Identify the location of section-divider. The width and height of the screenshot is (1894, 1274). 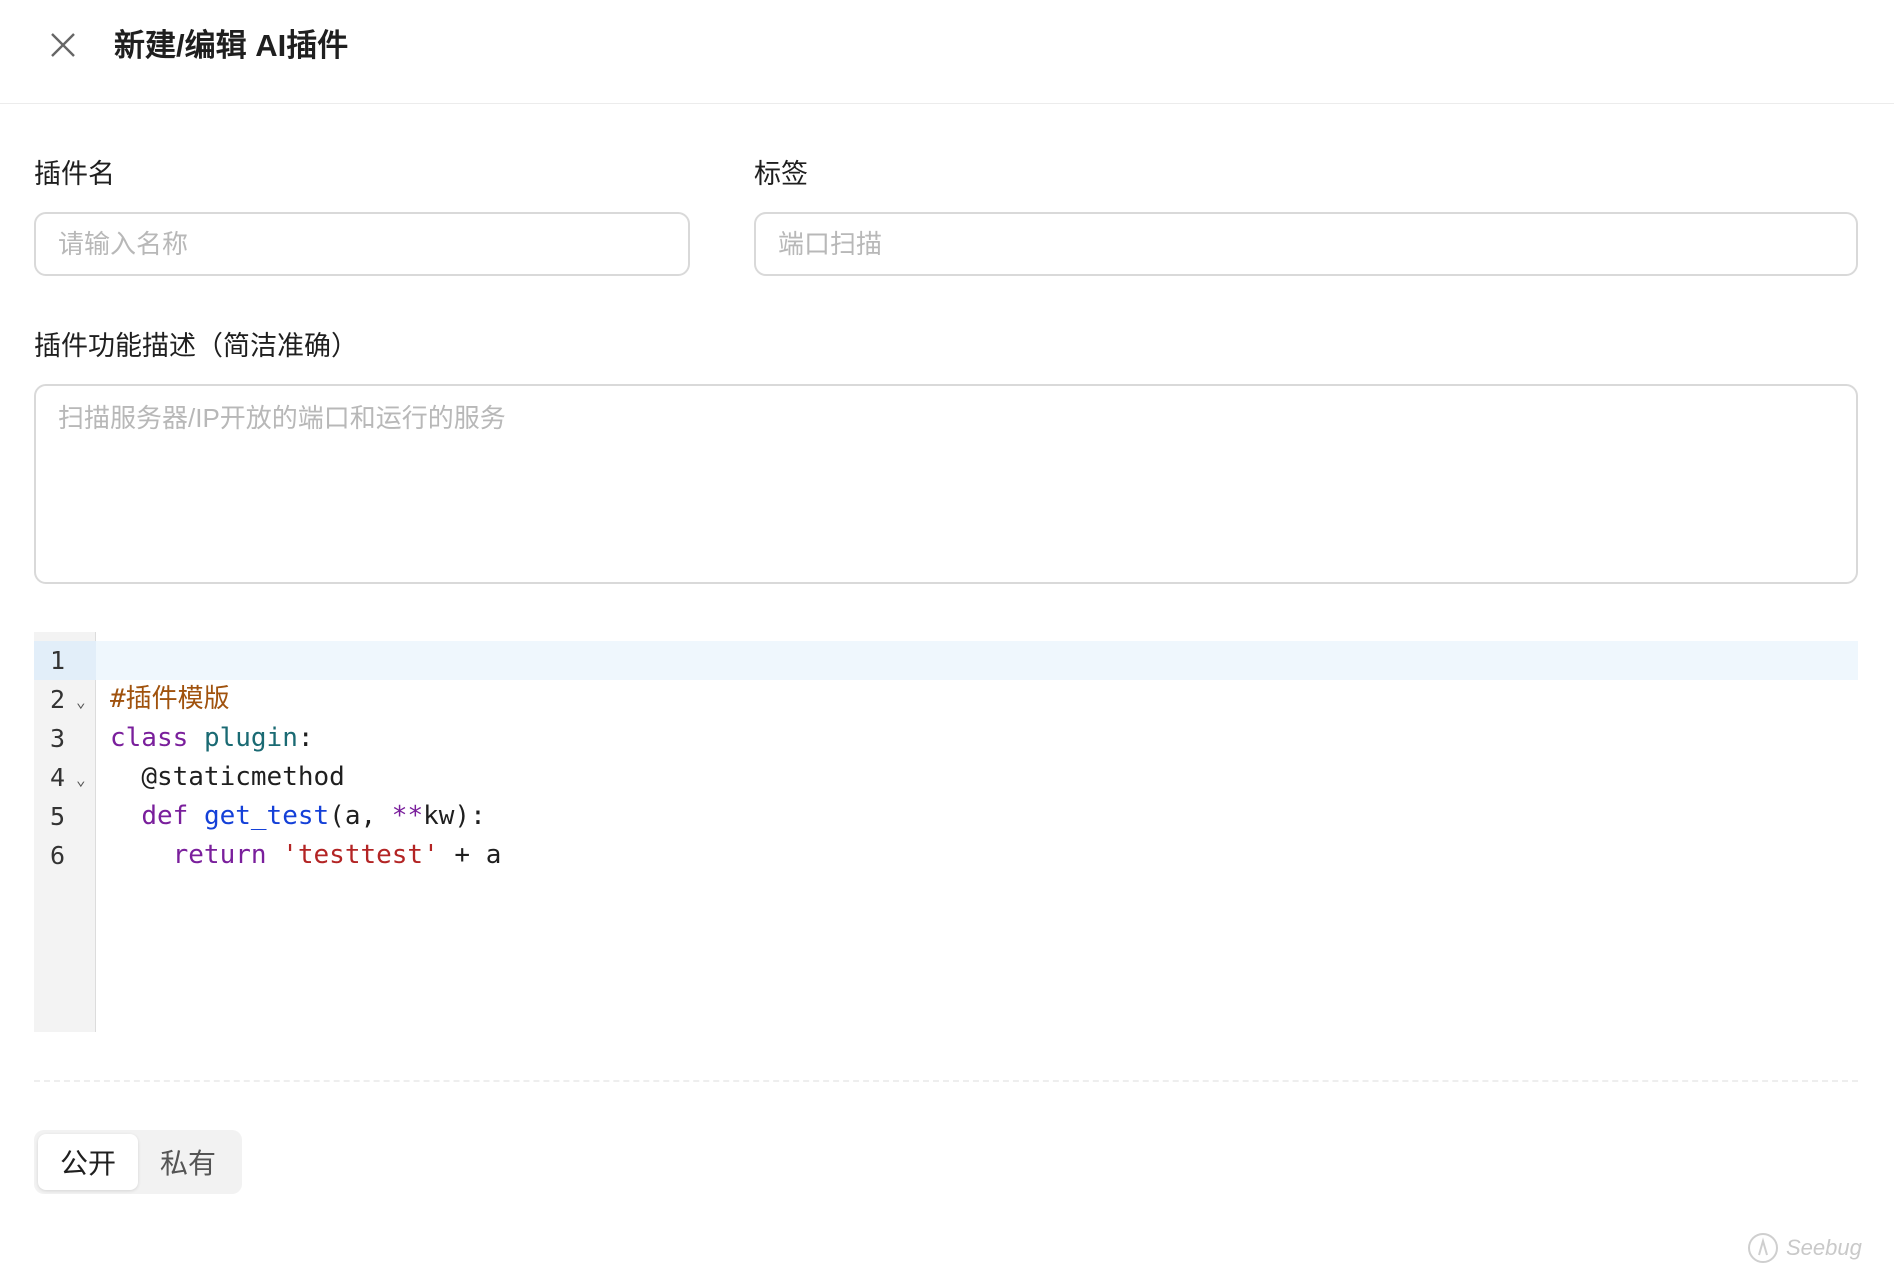
(946, 1081).